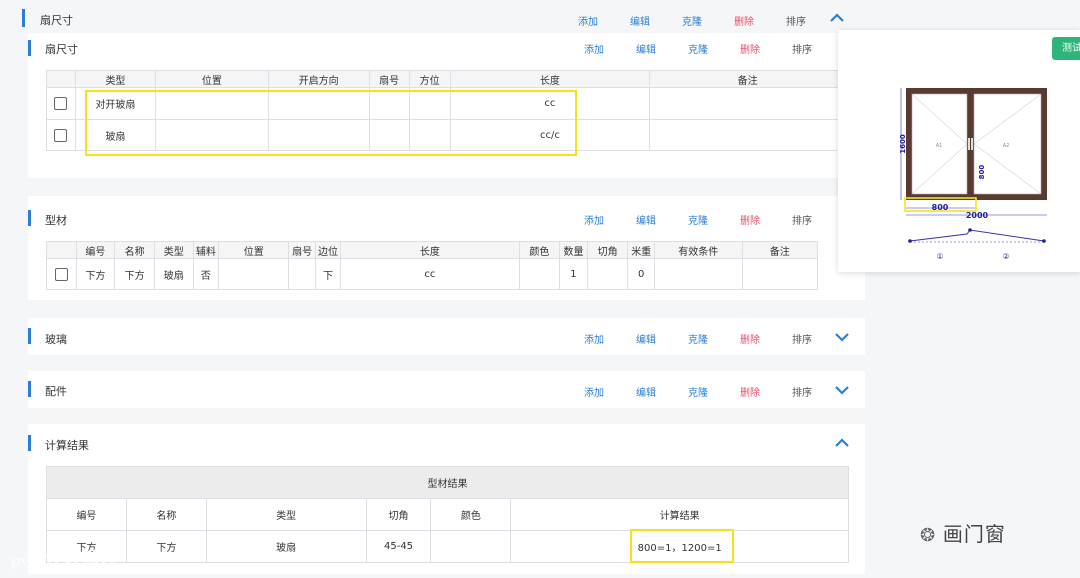 The image size is (1080, 578). I want to click on column-header: 有效条件, so click(698, 250).